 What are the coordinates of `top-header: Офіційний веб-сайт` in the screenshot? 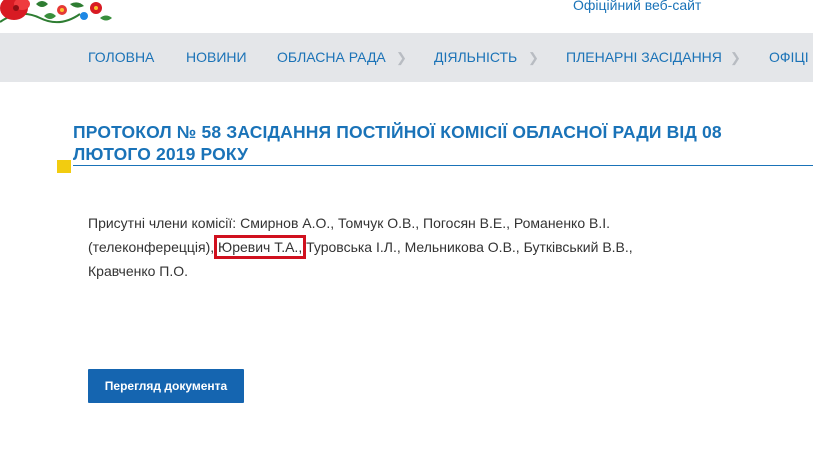 It's located at (406, 16).